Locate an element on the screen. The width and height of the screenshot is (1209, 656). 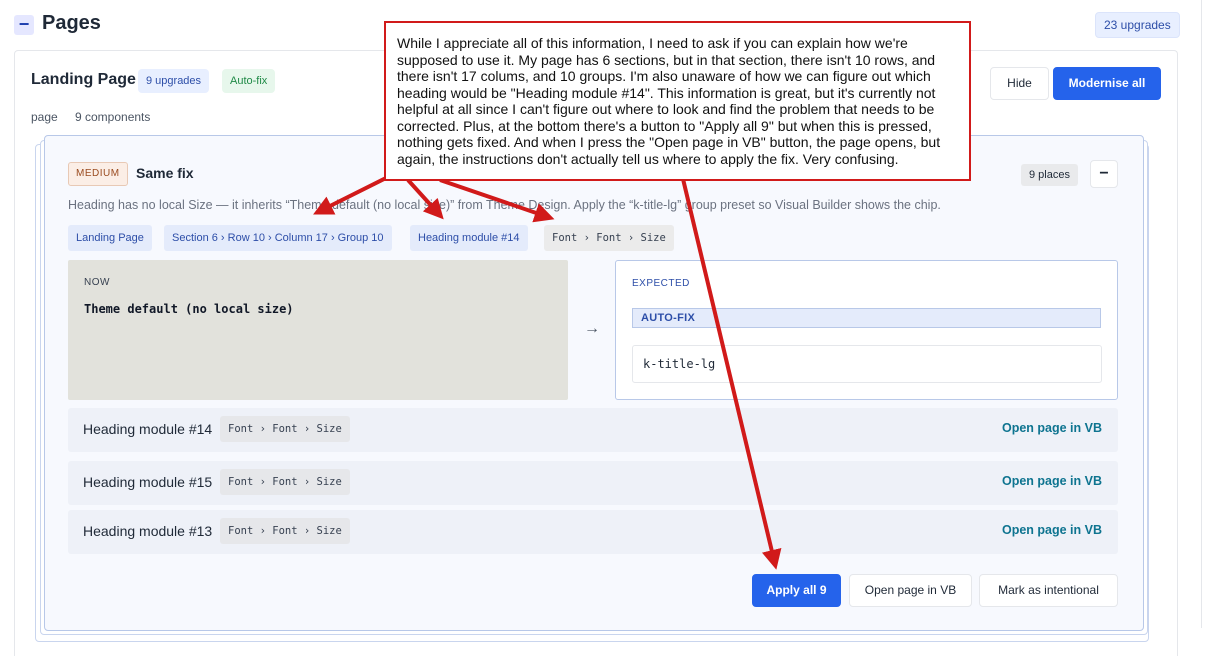
breadcrumb-page: Landing Page is located at coordinates (110, 238).